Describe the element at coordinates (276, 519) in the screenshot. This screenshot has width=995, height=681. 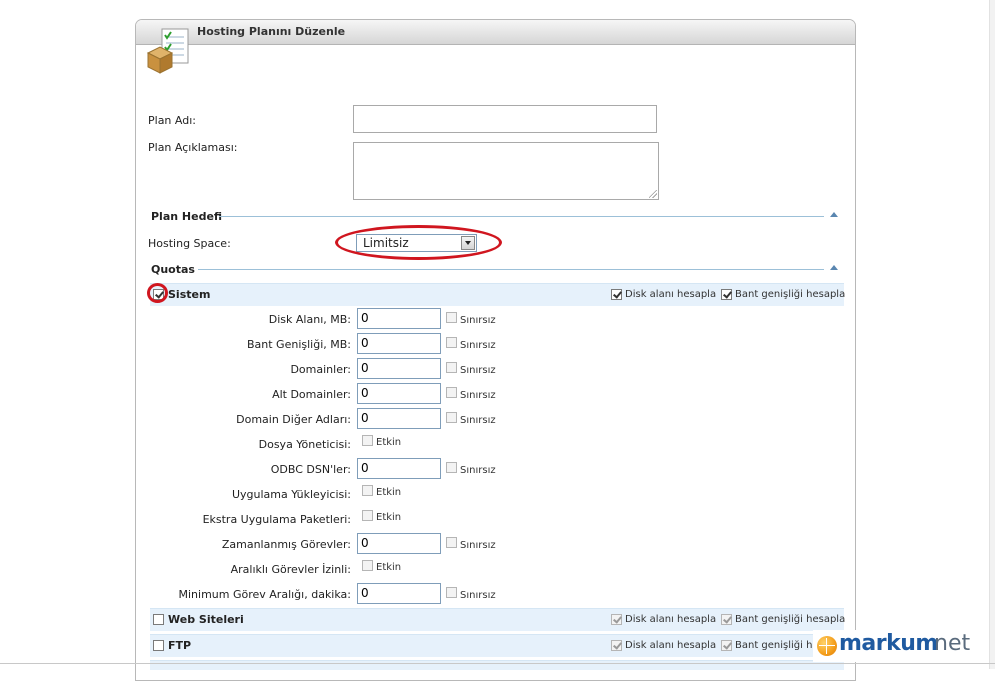
I see `quota-row-label: Ekstra Uygulama Paketleri:` at that location.